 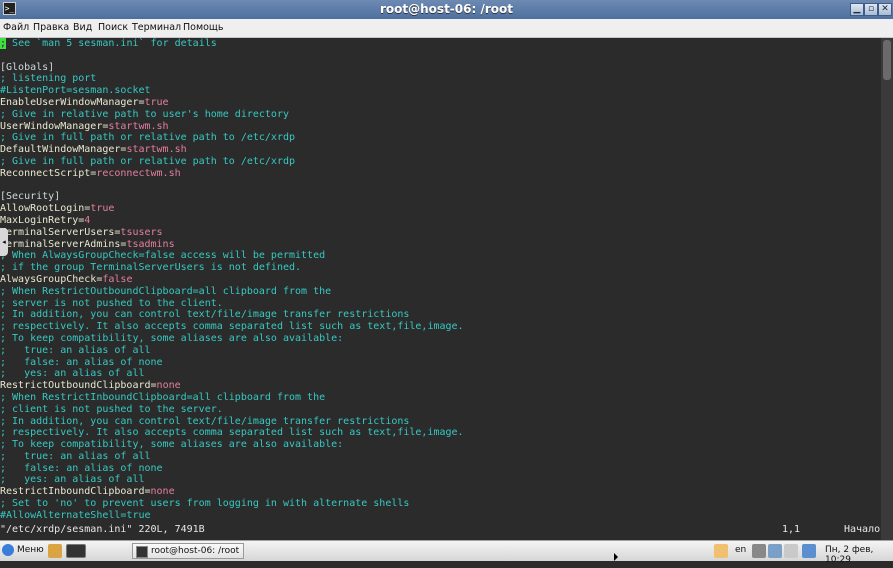 What do you see at coordinates (75, 492) in the screenshot?
I see `terminal-text: RestrictInboundClipboard=` at bounding box center [75, 492].